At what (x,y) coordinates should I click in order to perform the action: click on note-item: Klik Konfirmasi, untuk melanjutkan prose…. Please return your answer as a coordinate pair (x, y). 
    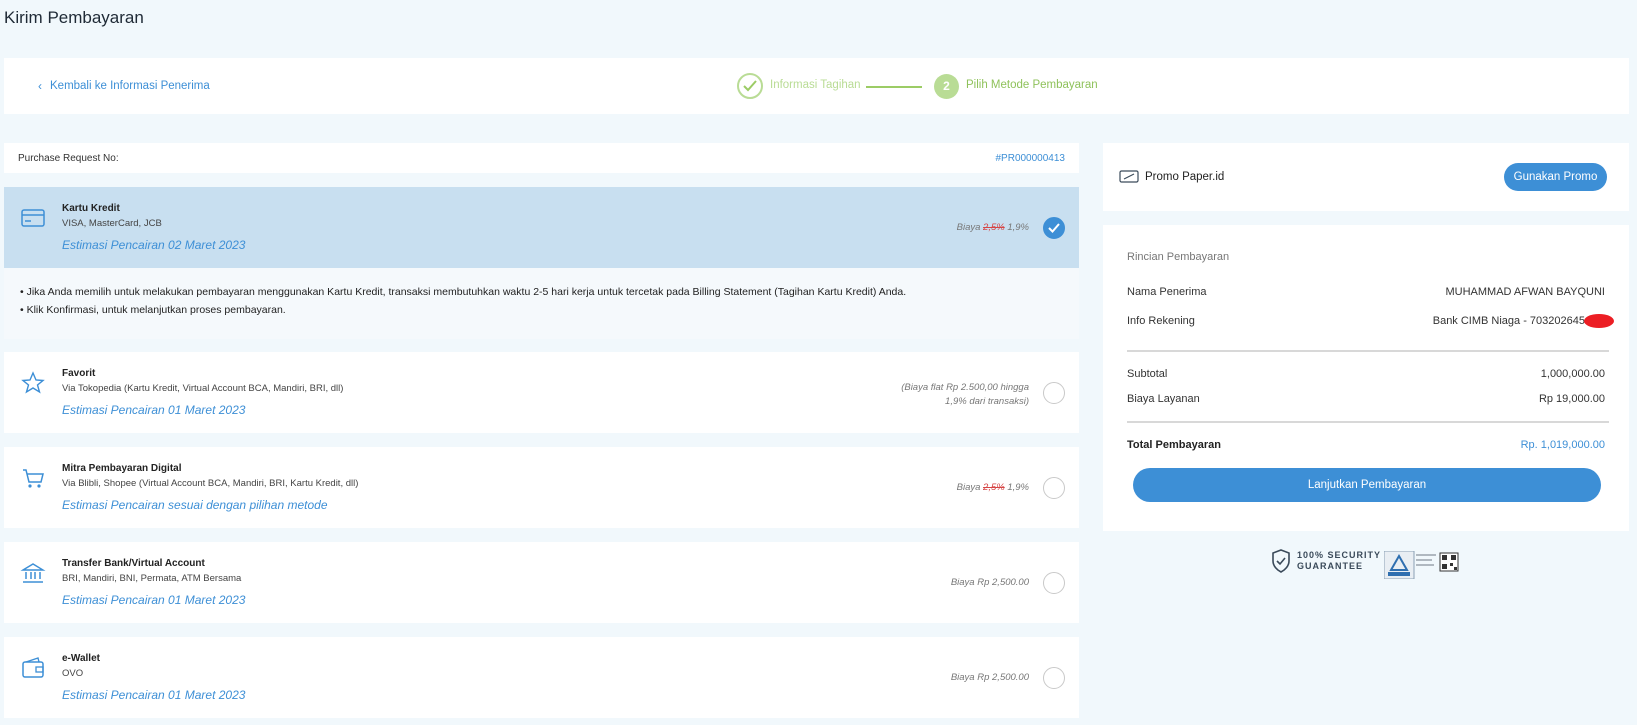
    Looking at the image, I should click on (463, 310).